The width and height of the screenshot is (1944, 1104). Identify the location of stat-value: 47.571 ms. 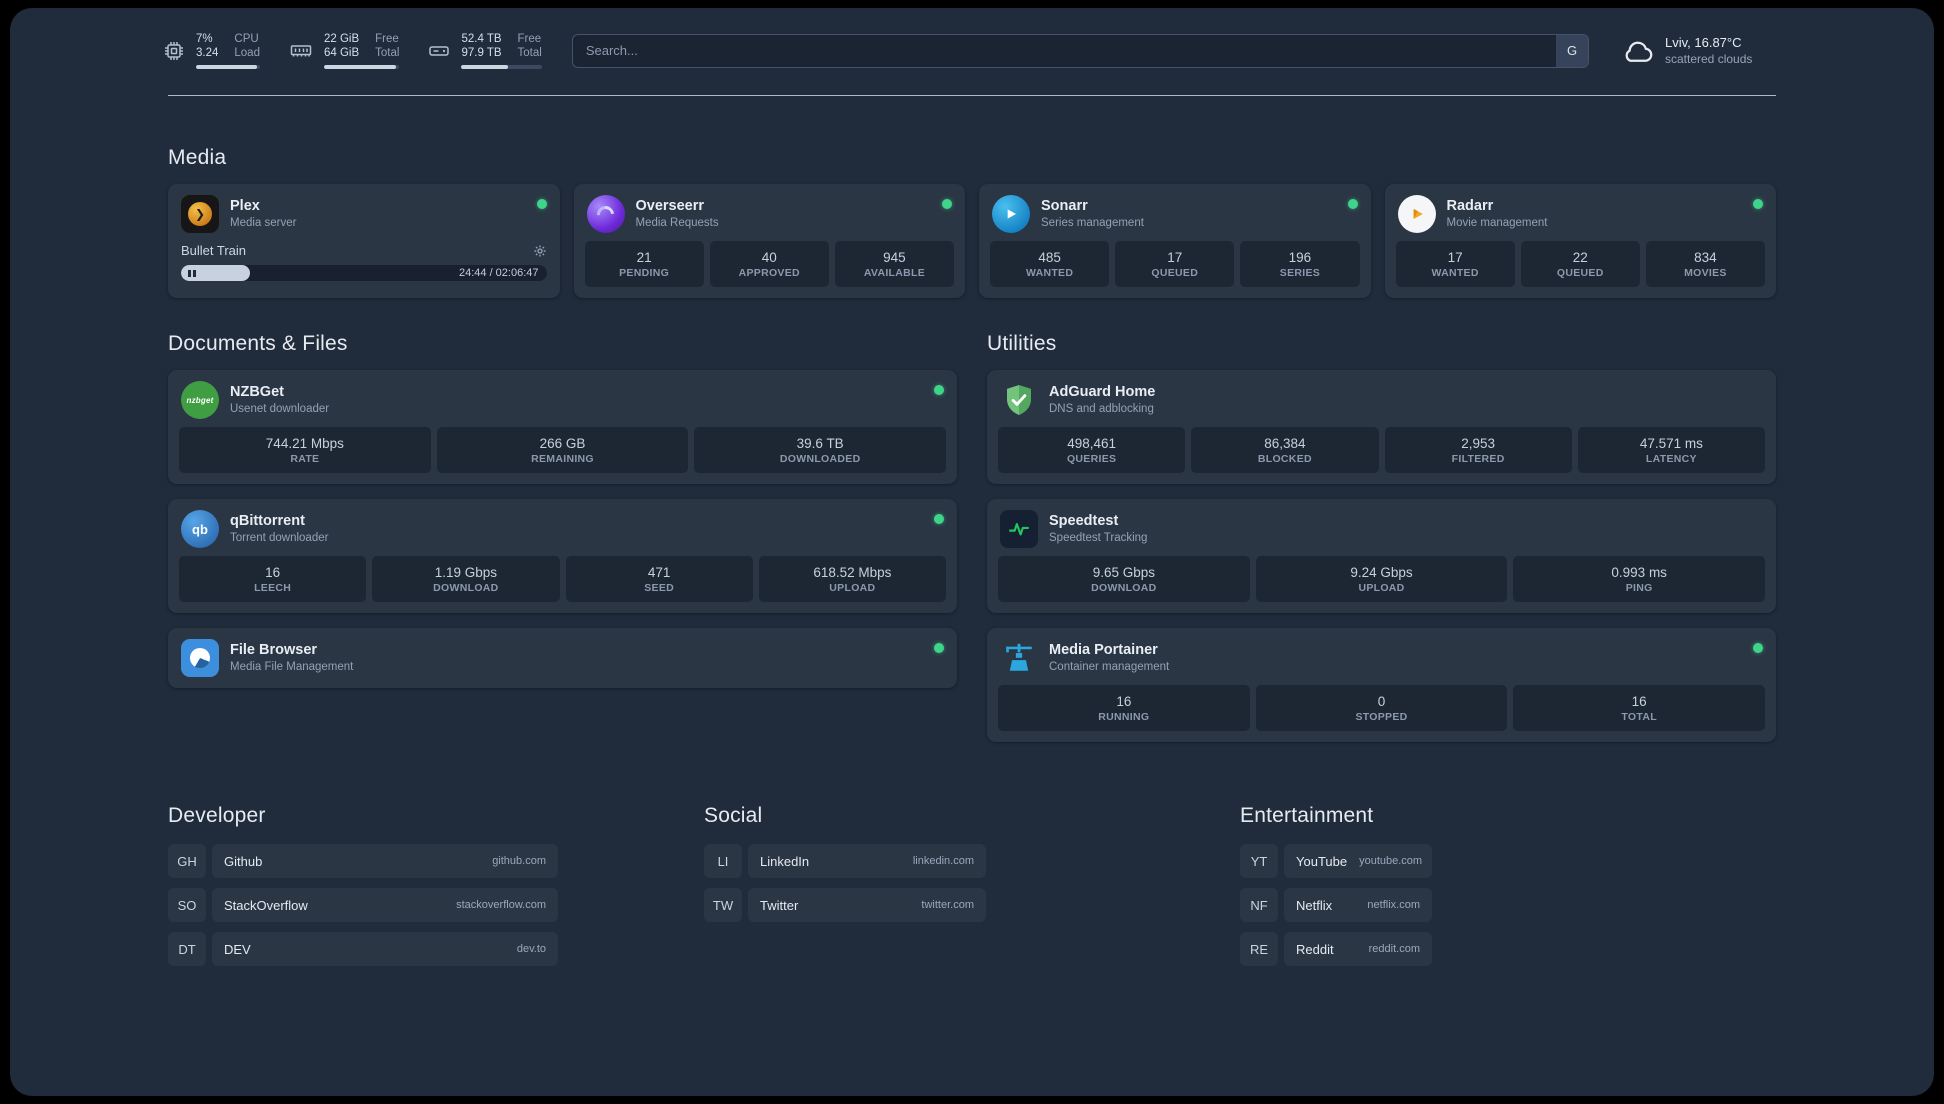
(1671, 443).